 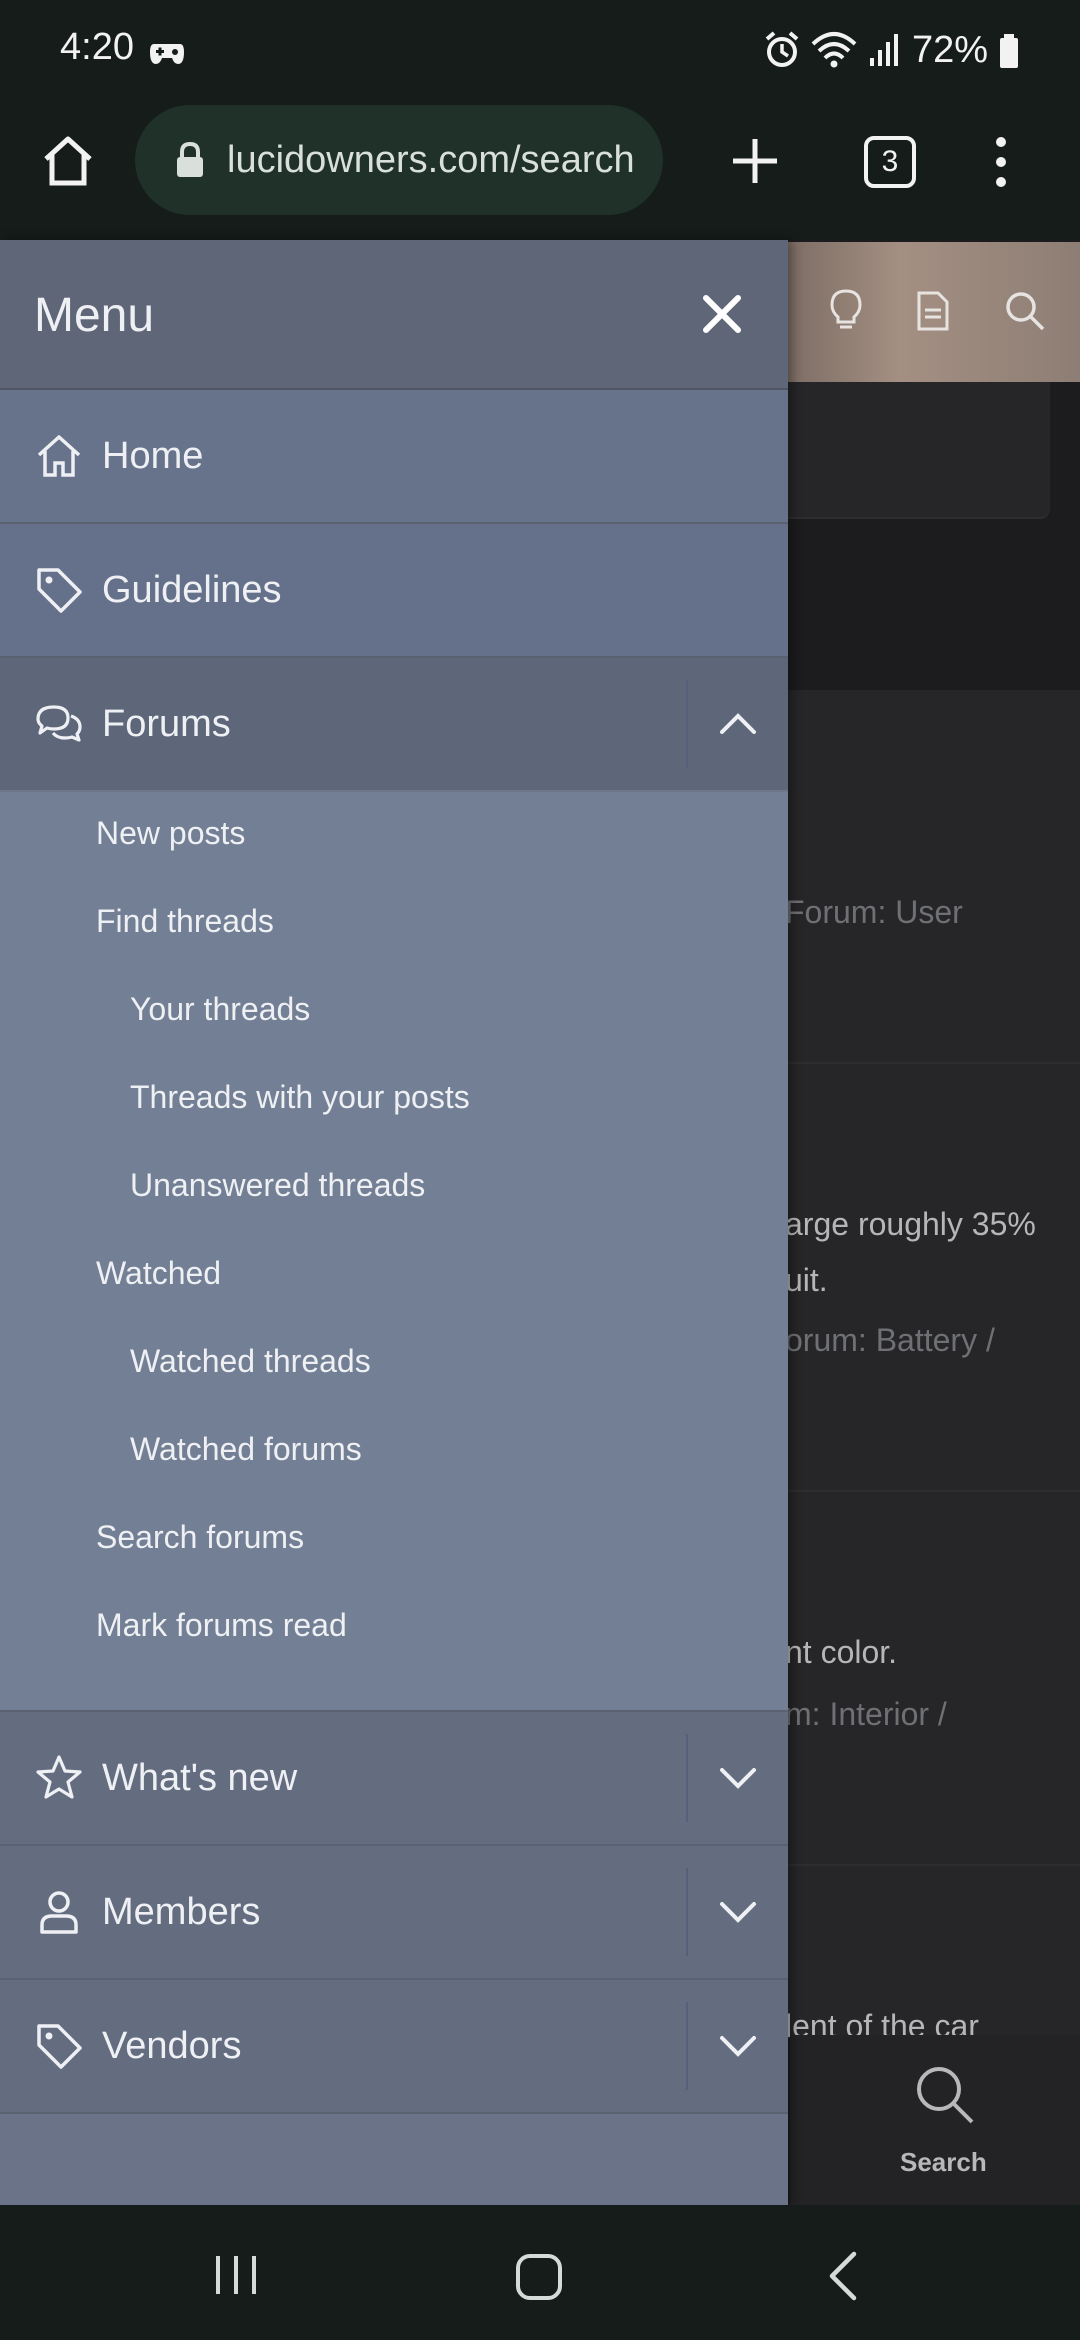 What do you see at coordinates (949, 49) in the screenshot?
I see `battery-percent: 72%` at bounding box center [949, 49].